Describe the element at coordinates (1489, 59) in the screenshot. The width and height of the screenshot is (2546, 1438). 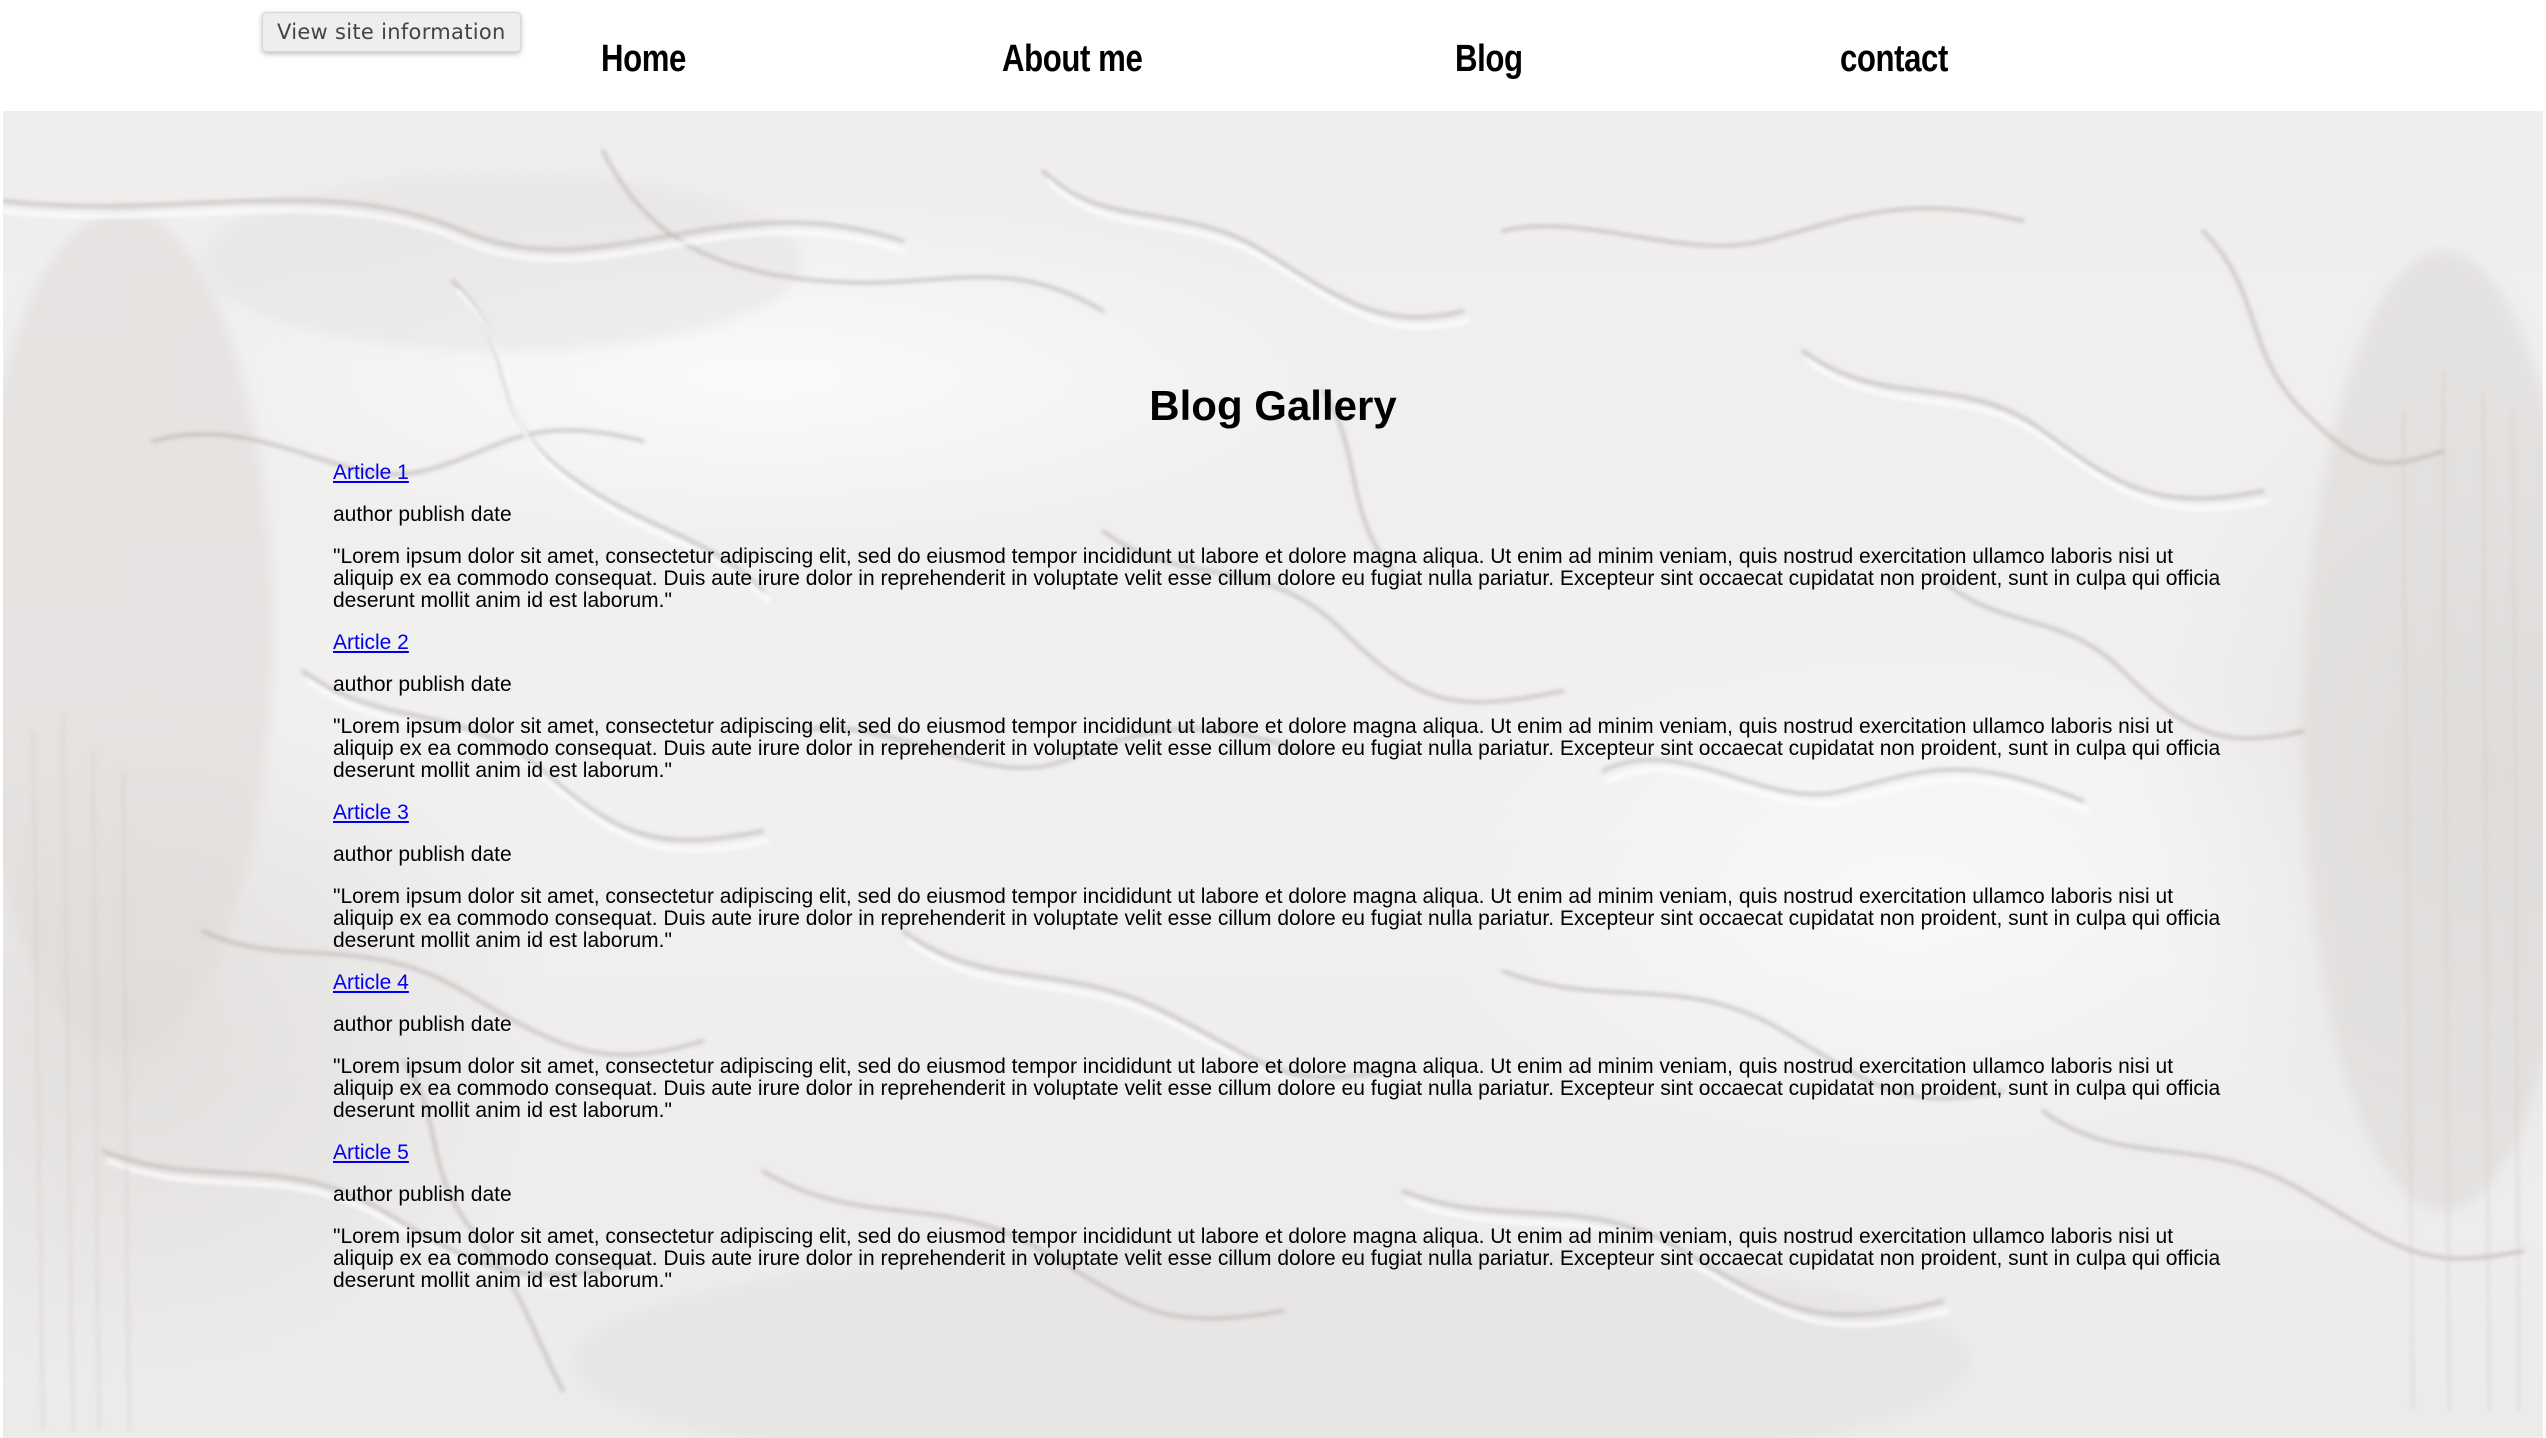
I see `nav-blog-link: Blog` at that location.